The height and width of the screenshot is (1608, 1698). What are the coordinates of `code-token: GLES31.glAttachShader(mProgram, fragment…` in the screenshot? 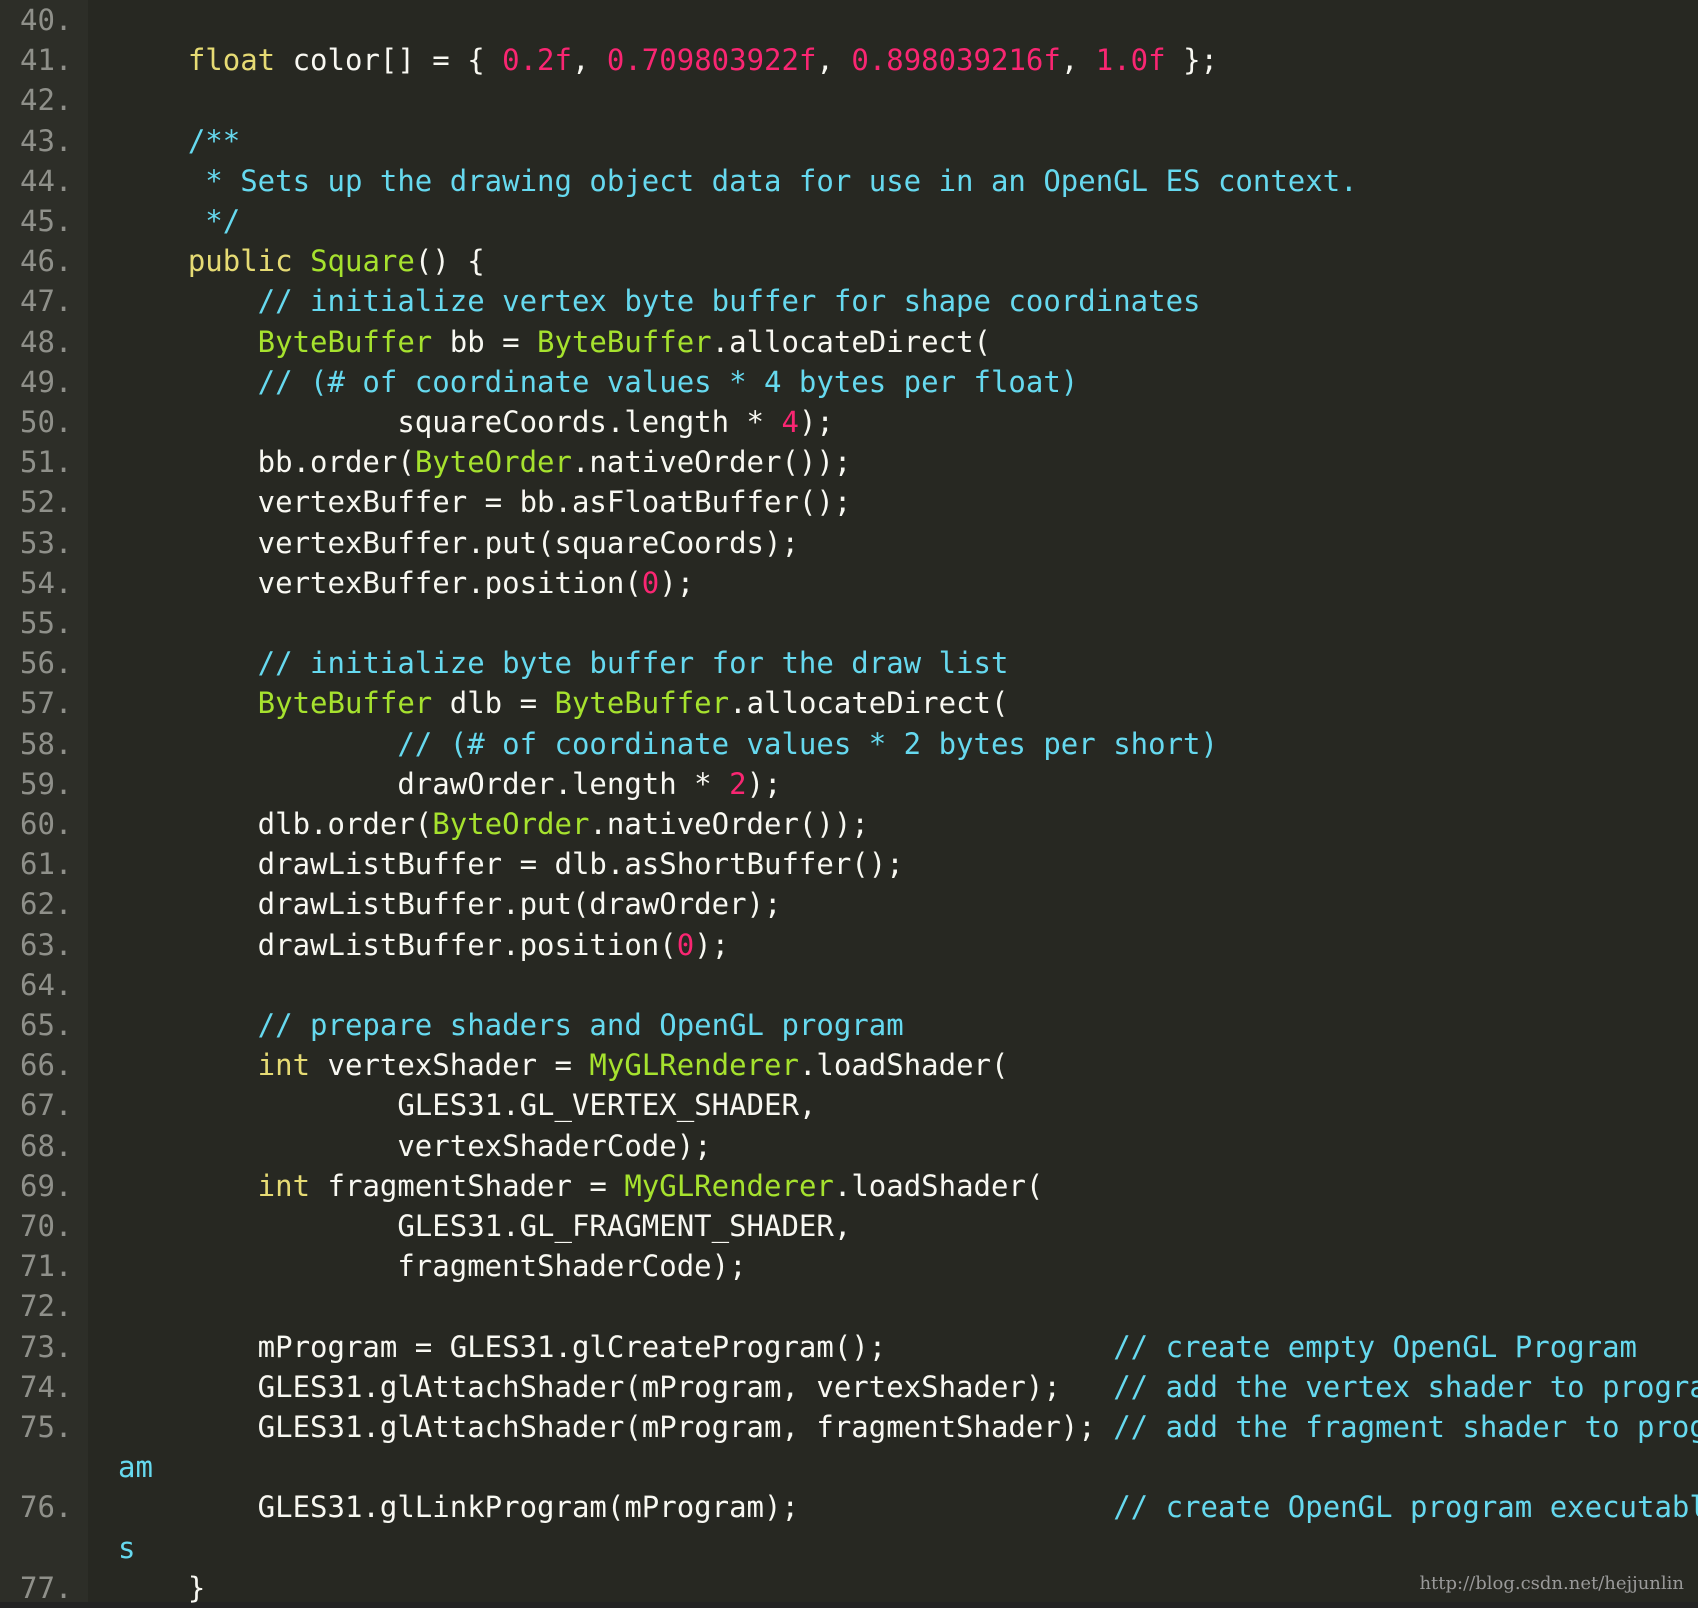 It's located at (616, 1427).